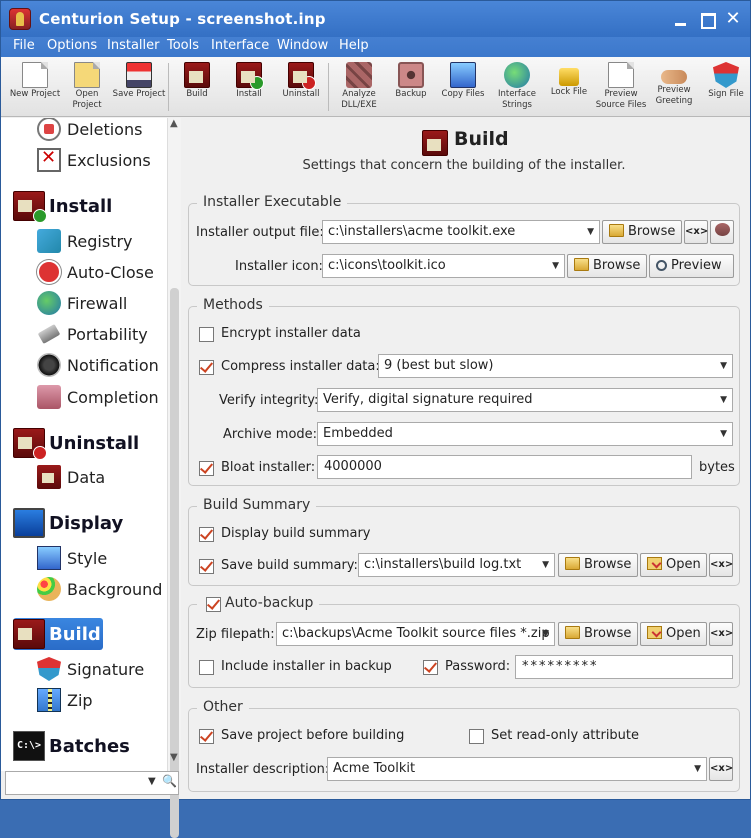  I want to click on sidebar-item-firewall: Firewall, so click(82, 303).